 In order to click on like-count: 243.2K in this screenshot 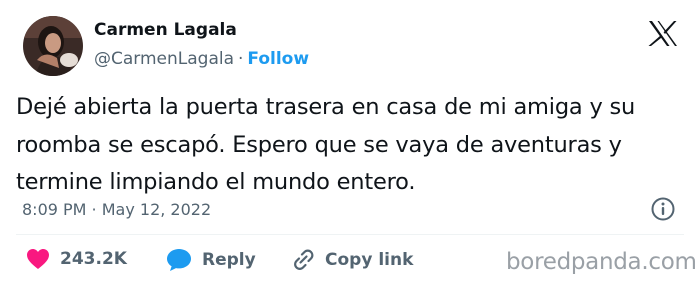, I will do `click(93, 259)`.